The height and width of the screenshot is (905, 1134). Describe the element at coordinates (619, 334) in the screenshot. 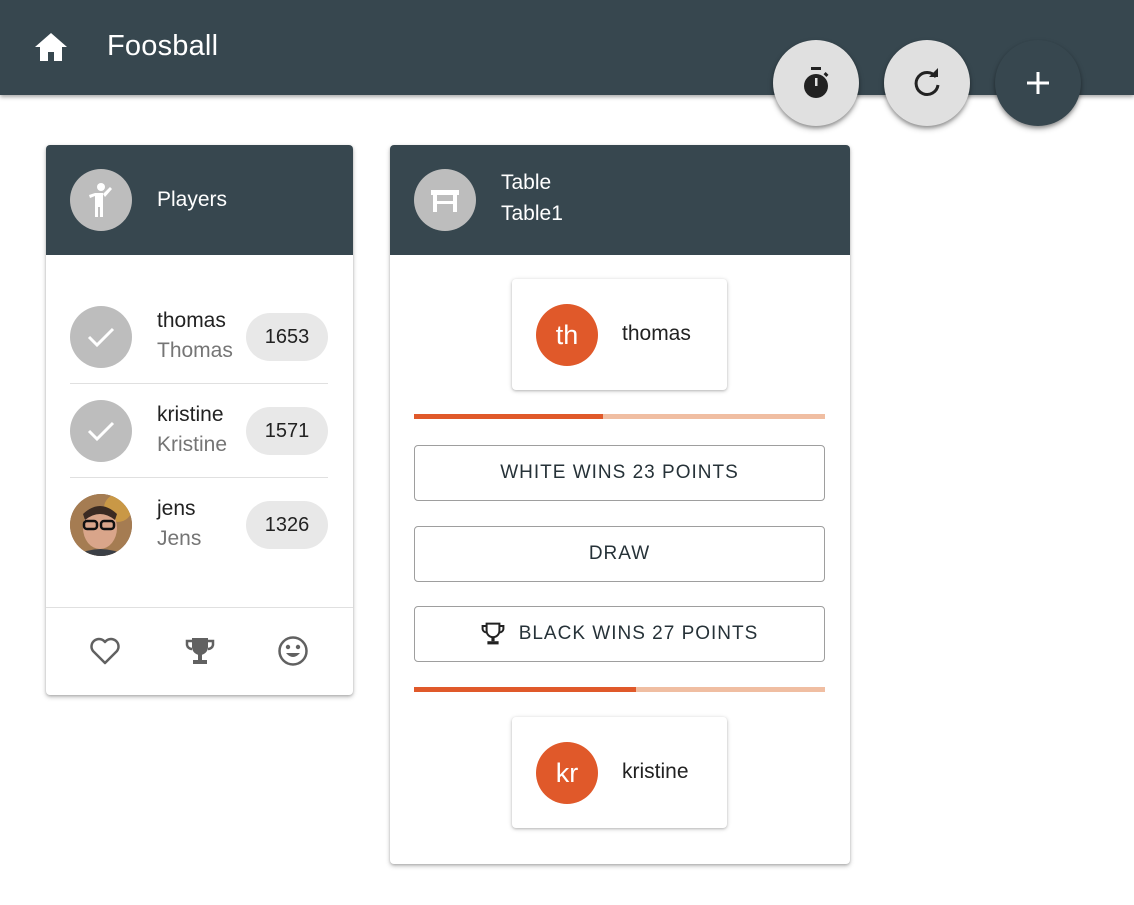

I see `white-player-card: th thomas` at that location.